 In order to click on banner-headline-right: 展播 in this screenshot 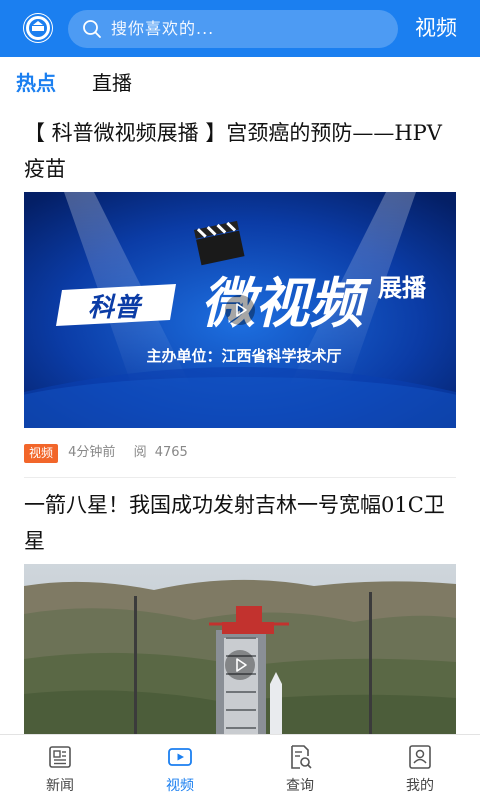, I will do `click(402, 288)`.